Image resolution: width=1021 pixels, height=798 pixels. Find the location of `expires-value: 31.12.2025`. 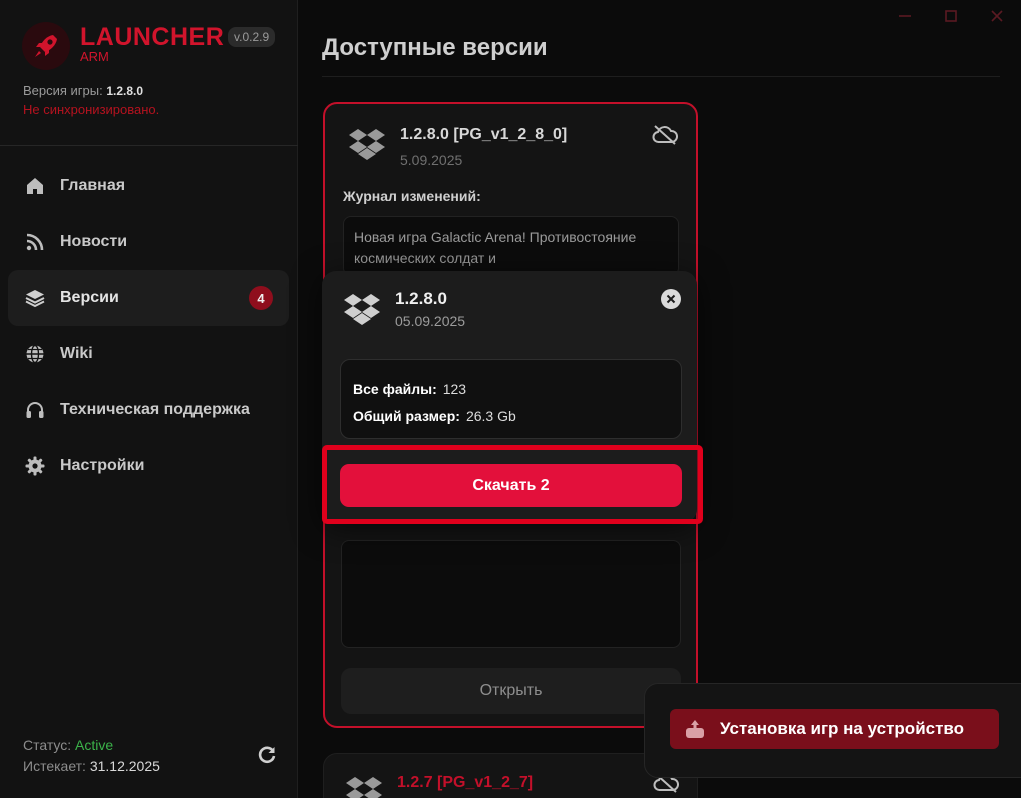

expires-value: 31.12.2025 is located at coordinates (124, 766).